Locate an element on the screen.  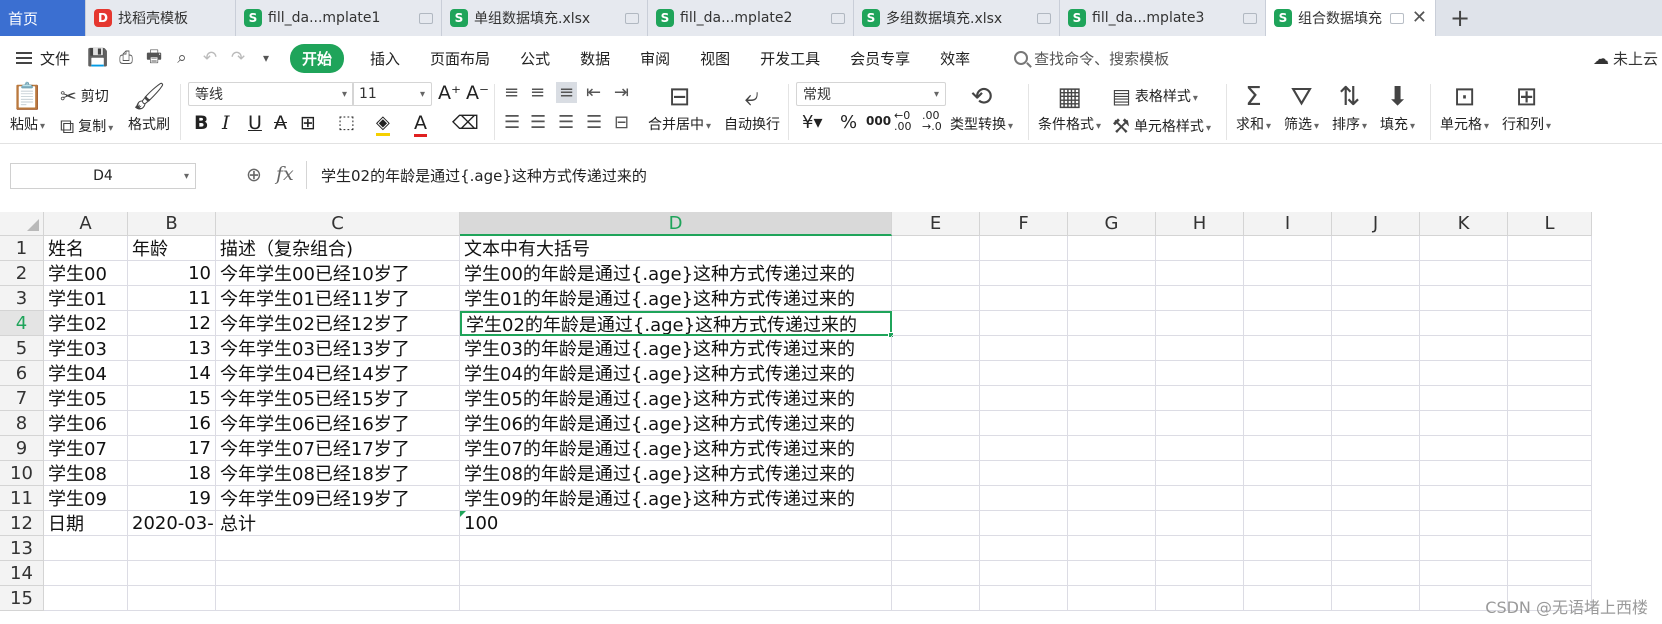
cloud-status: ☁ 未上云 is located at coordinates (1625, 58).